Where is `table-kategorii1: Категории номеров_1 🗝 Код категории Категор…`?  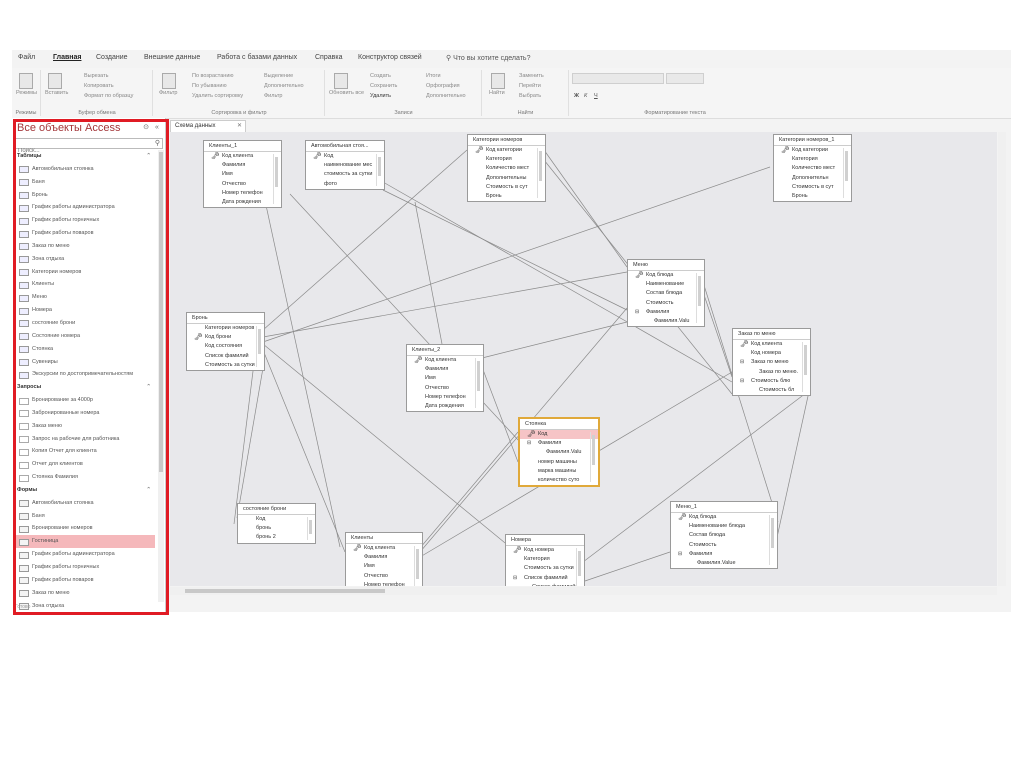
table-kategorii1: Категории номеров_1 🗝 Код категории Категор… is located at coordinates (812, 168).